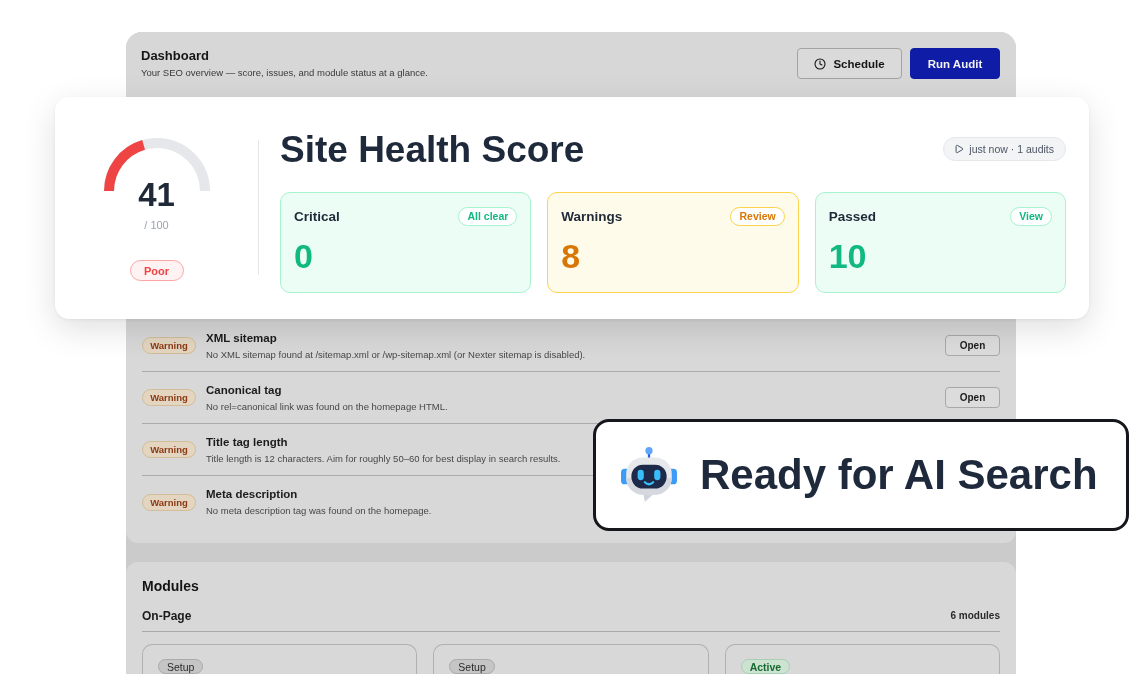 The width and height of the screenshot is (1144, 674). Describe the element at coordinates (156, 225) in the screenshot. I see `score-max: / 100` at that location.